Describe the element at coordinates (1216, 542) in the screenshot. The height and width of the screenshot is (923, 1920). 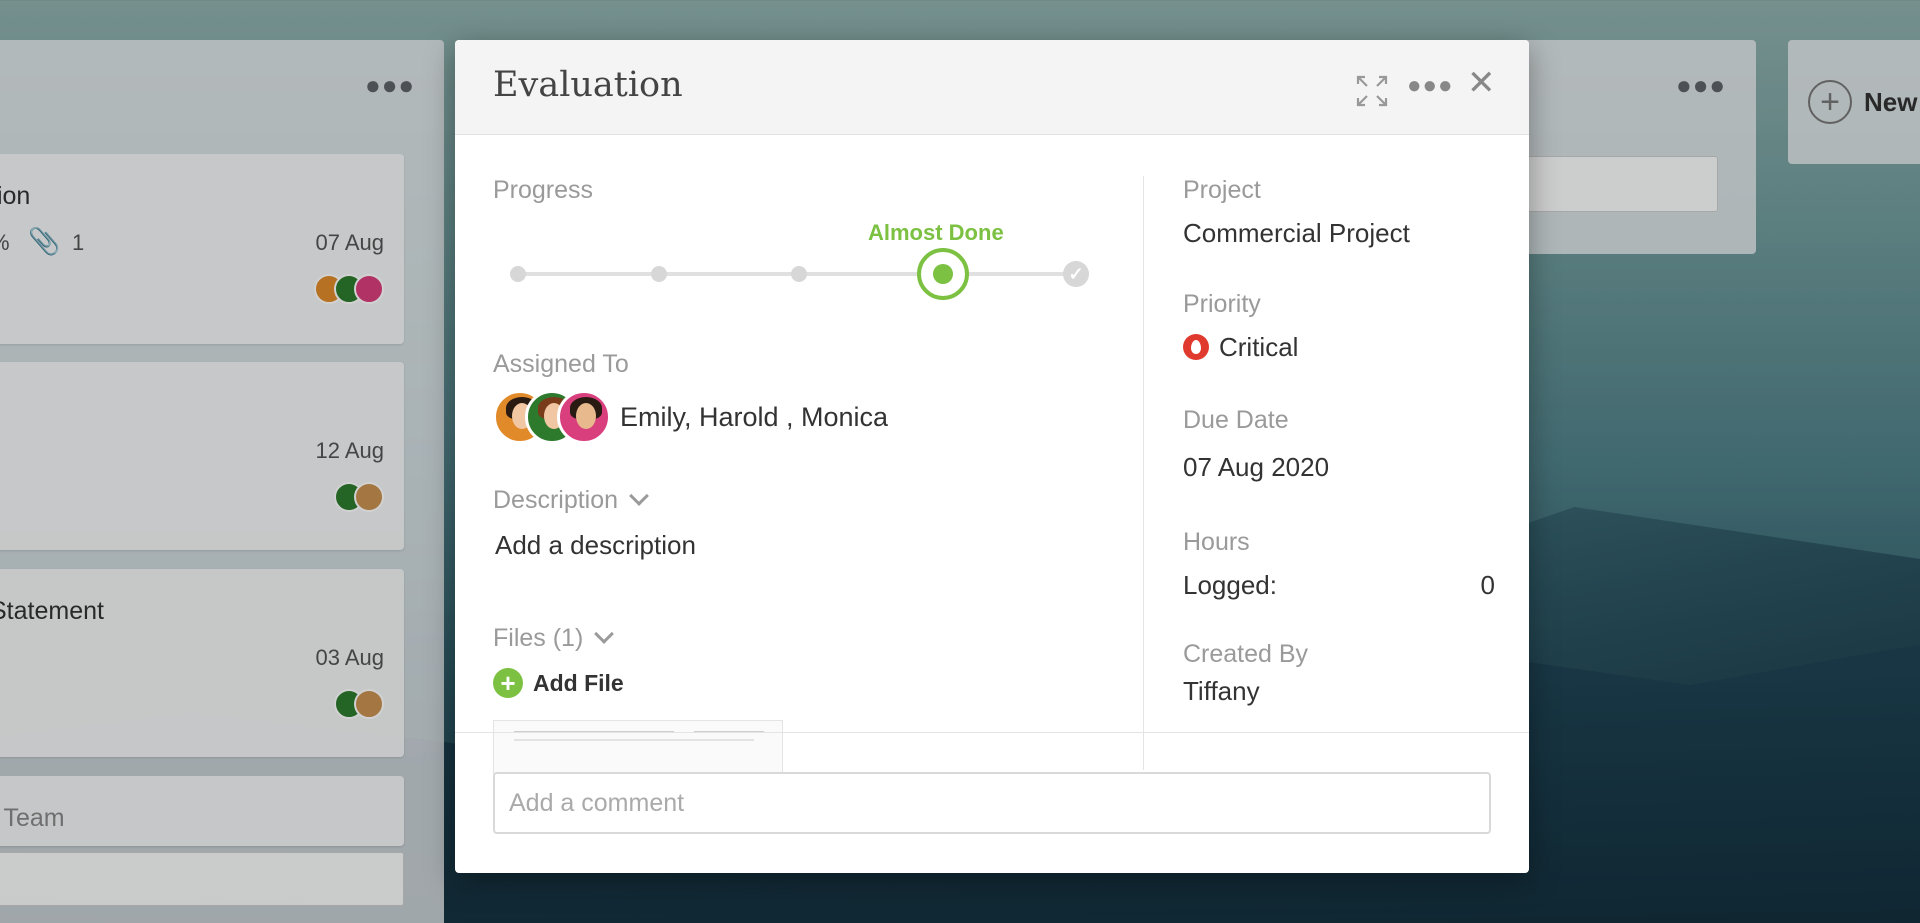
I see `hours-label: Hours` at that location.